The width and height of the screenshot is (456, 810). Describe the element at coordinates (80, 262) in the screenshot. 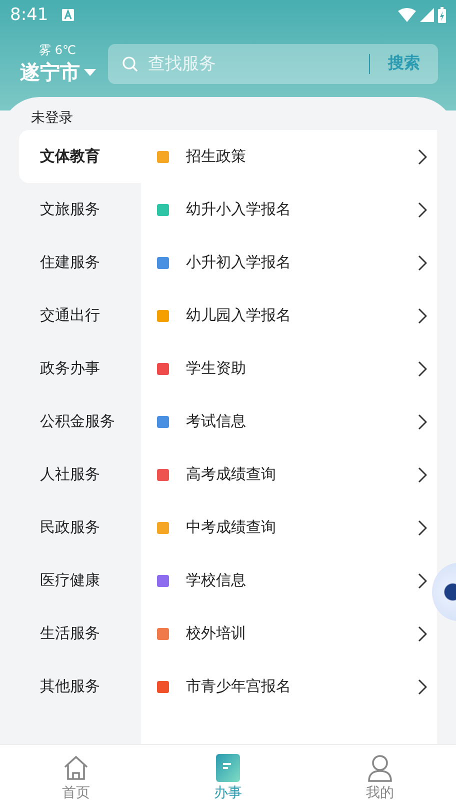

I see `category-tab: 住建服务` at that location.